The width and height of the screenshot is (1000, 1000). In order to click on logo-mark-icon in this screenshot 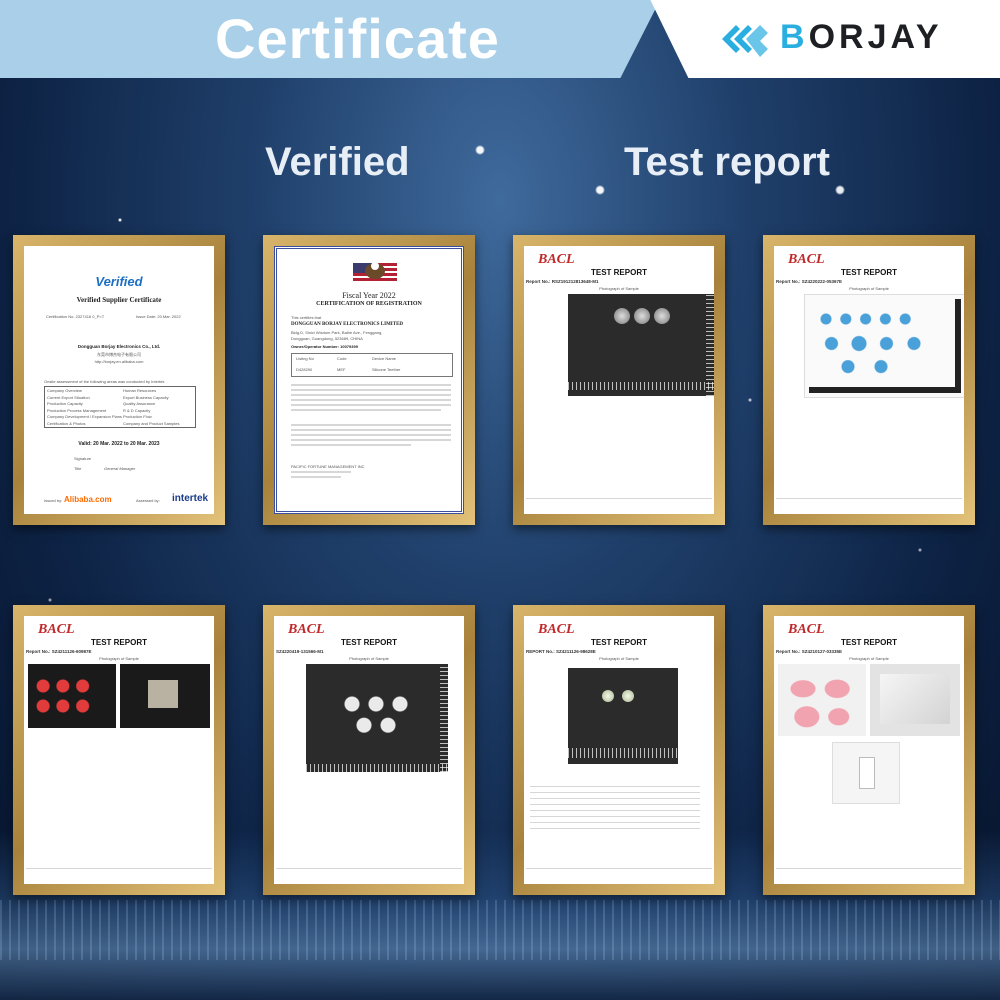, I will do `click(745, 41)`.